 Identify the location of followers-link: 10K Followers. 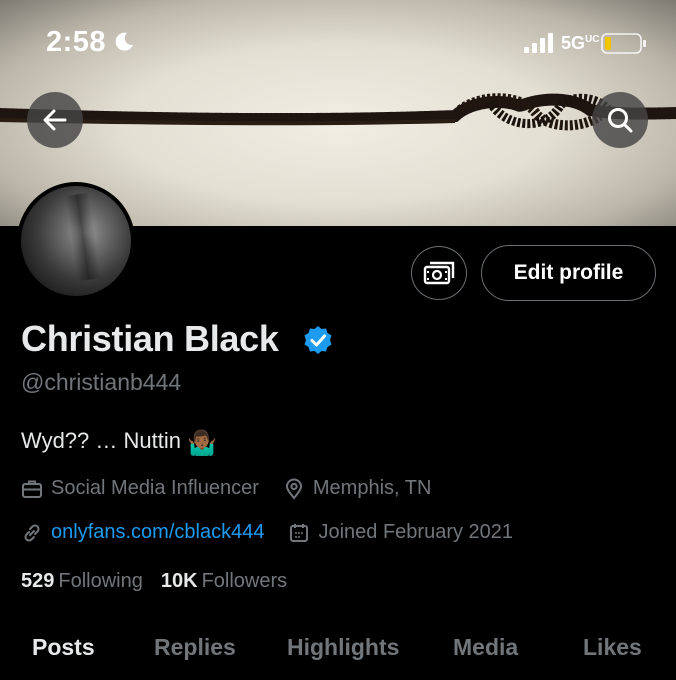
(224, 581).